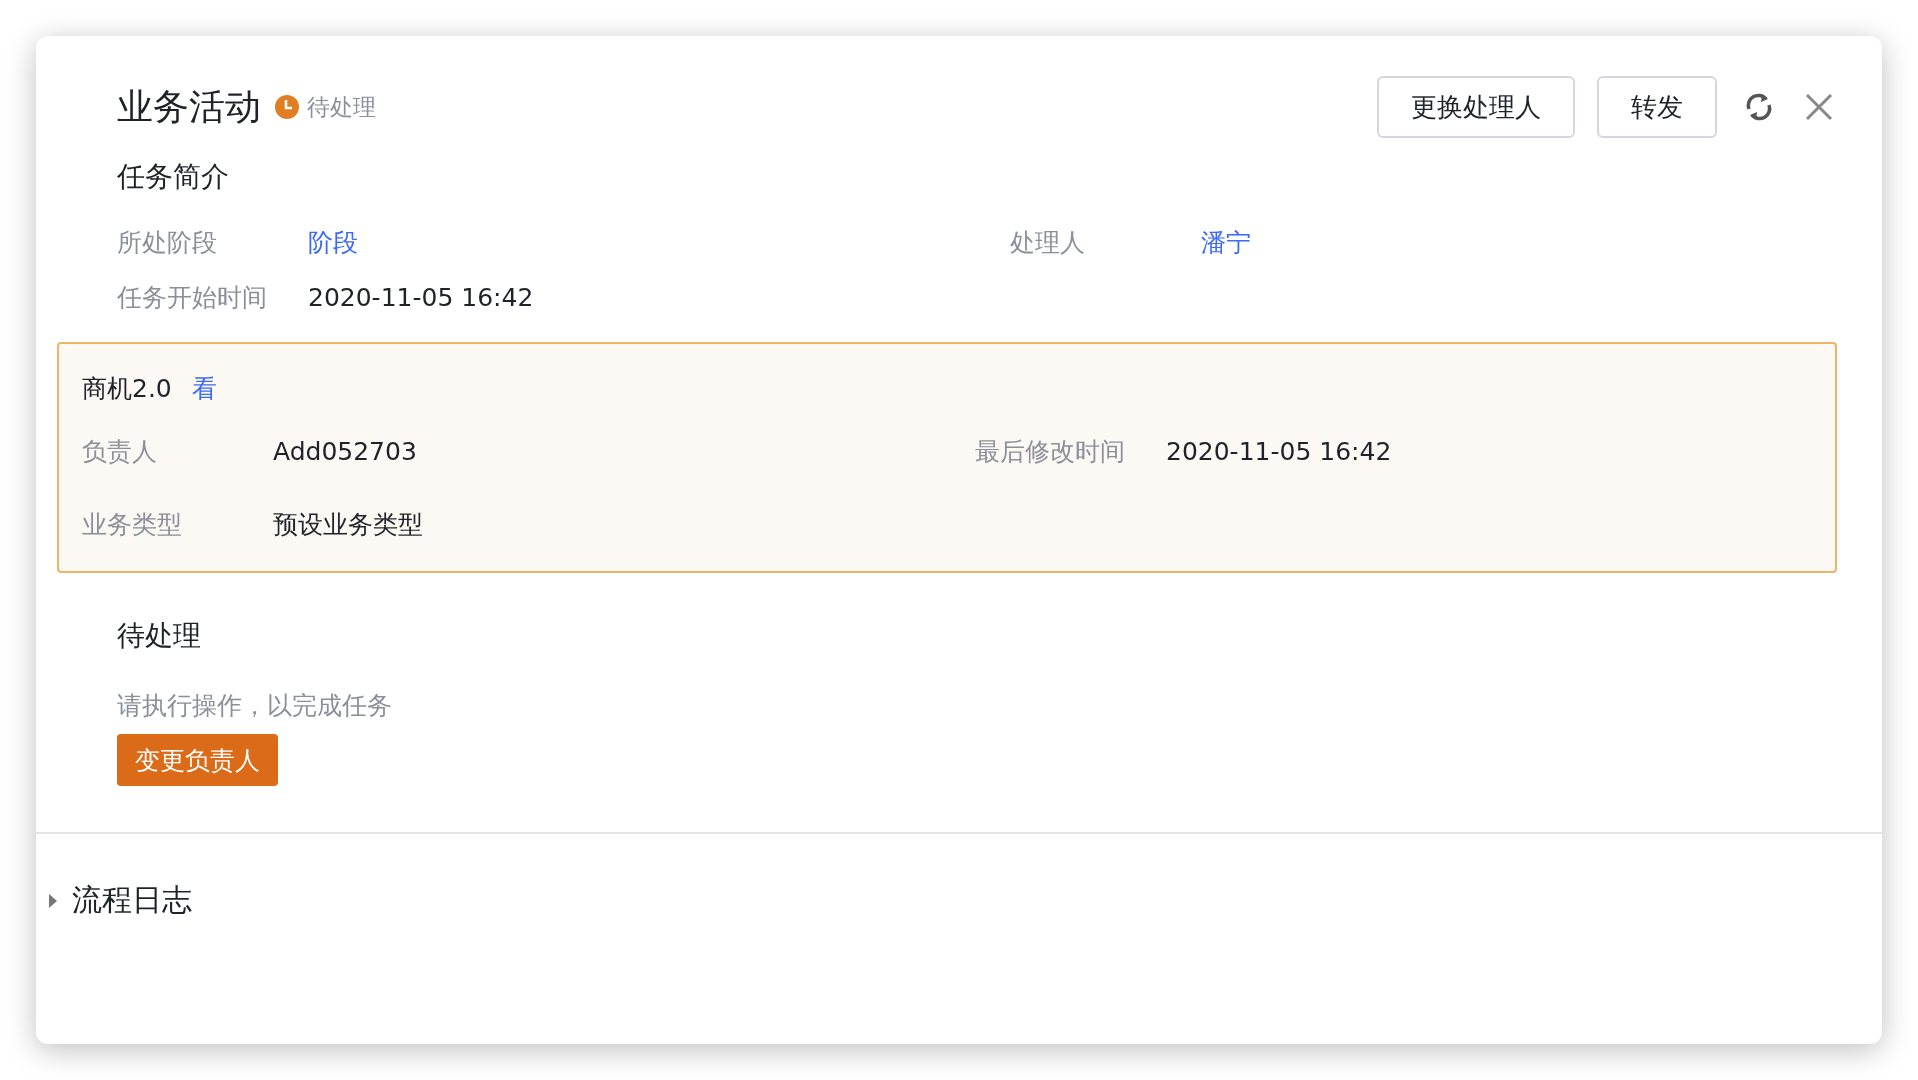  What do you see at coordinates (959, 877) in the screenshot?
I see `log-header: 流程日志` at bounding box center [959, 877].